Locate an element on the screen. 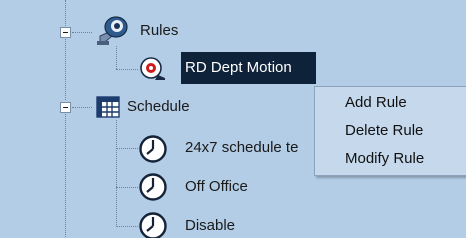 The width and height of the screenshot is (469, 243). menu-item-add-rule: Add Rule is located at coordinates (376, 103).